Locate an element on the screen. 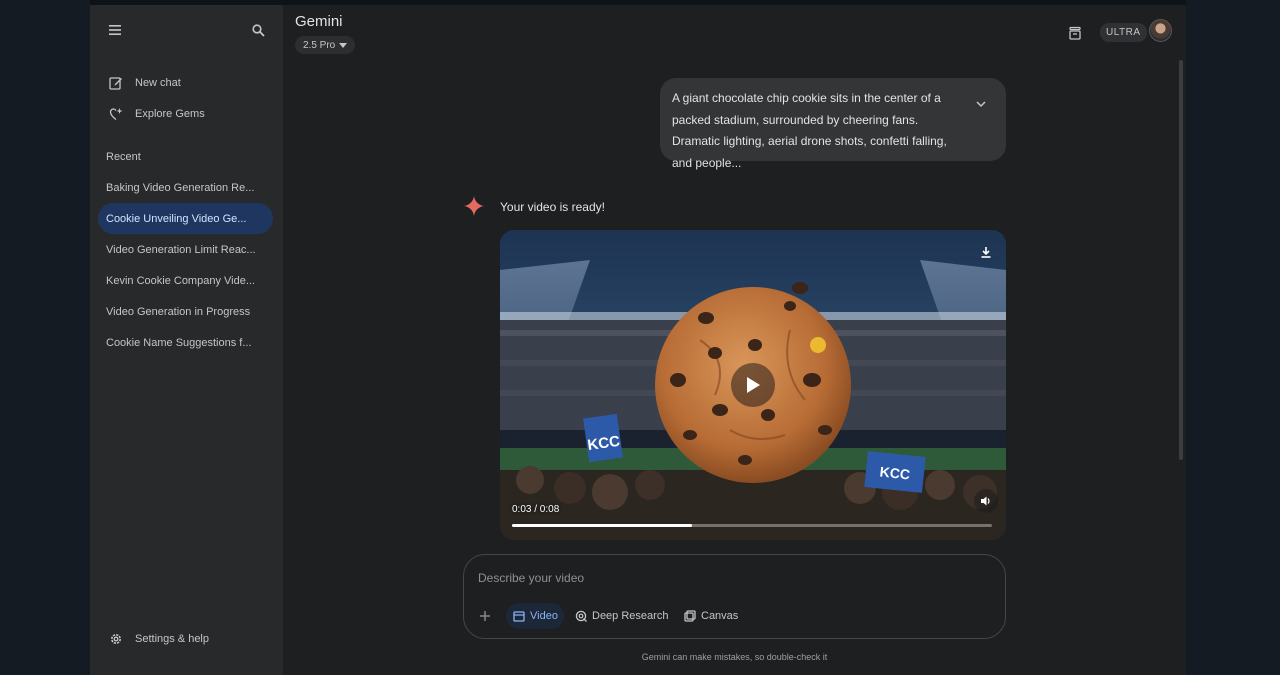  model-label: 2.5 Pro is located at coordinates (319, 45).